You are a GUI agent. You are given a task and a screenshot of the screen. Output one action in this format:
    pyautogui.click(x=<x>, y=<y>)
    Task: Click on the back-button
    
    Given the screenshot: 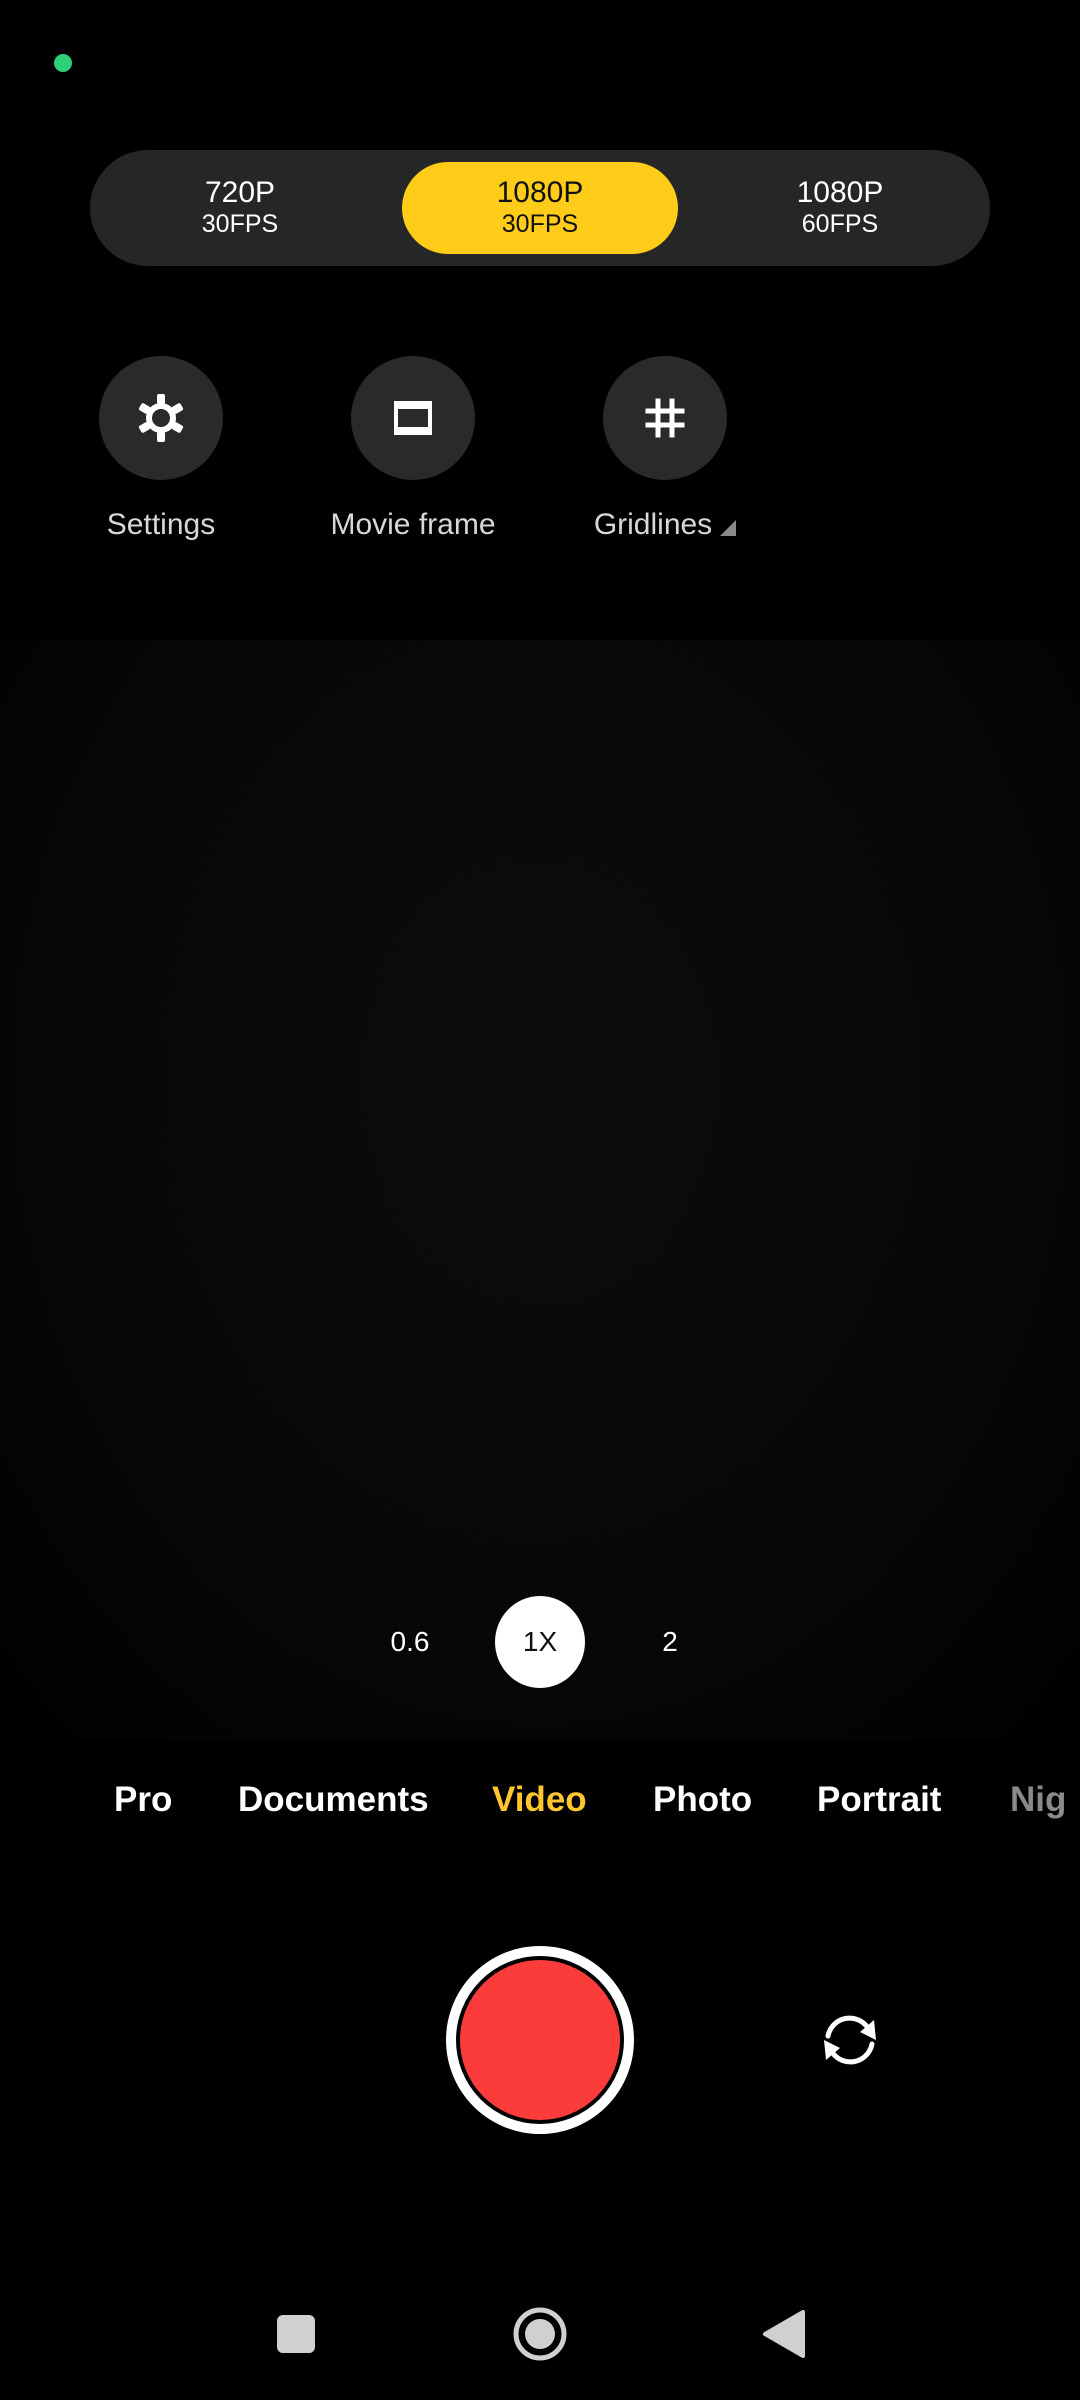 What is the action you would take?
    pyautogui.click(x=784, y=2334)
    